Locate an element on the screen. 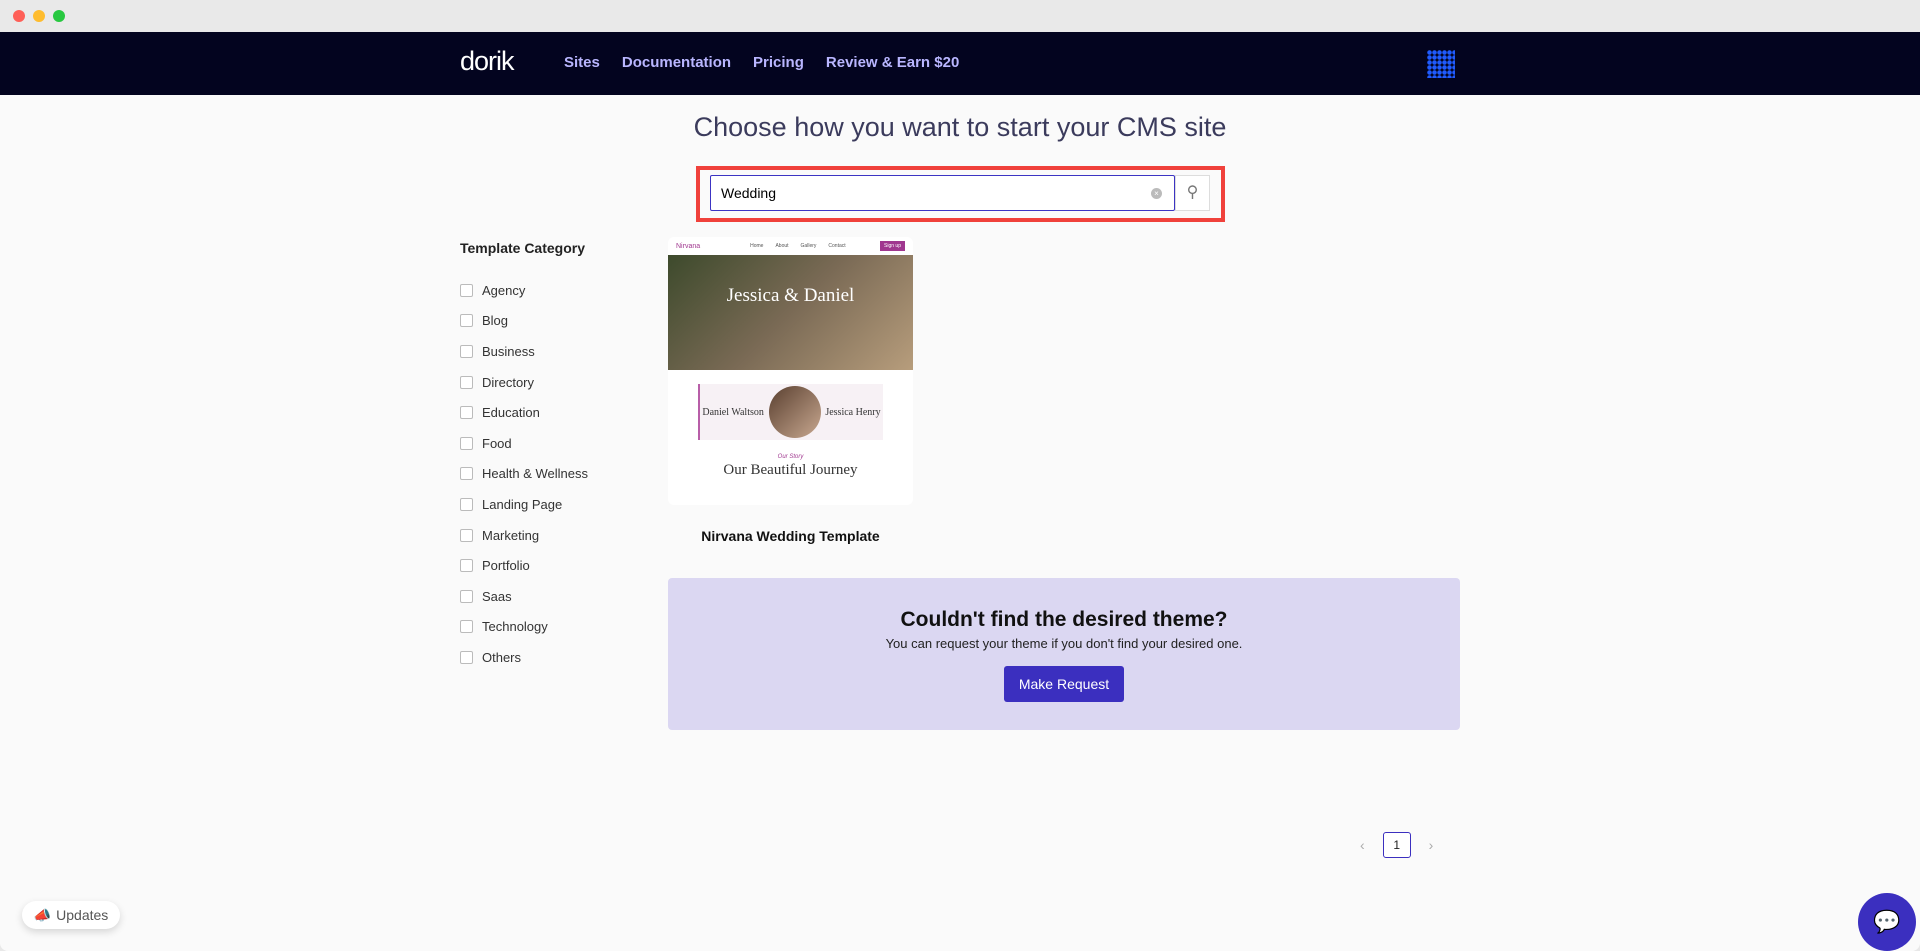 The image size is (1920, 951). search-icon: ⚲ is located at coordinates (1192, 192).